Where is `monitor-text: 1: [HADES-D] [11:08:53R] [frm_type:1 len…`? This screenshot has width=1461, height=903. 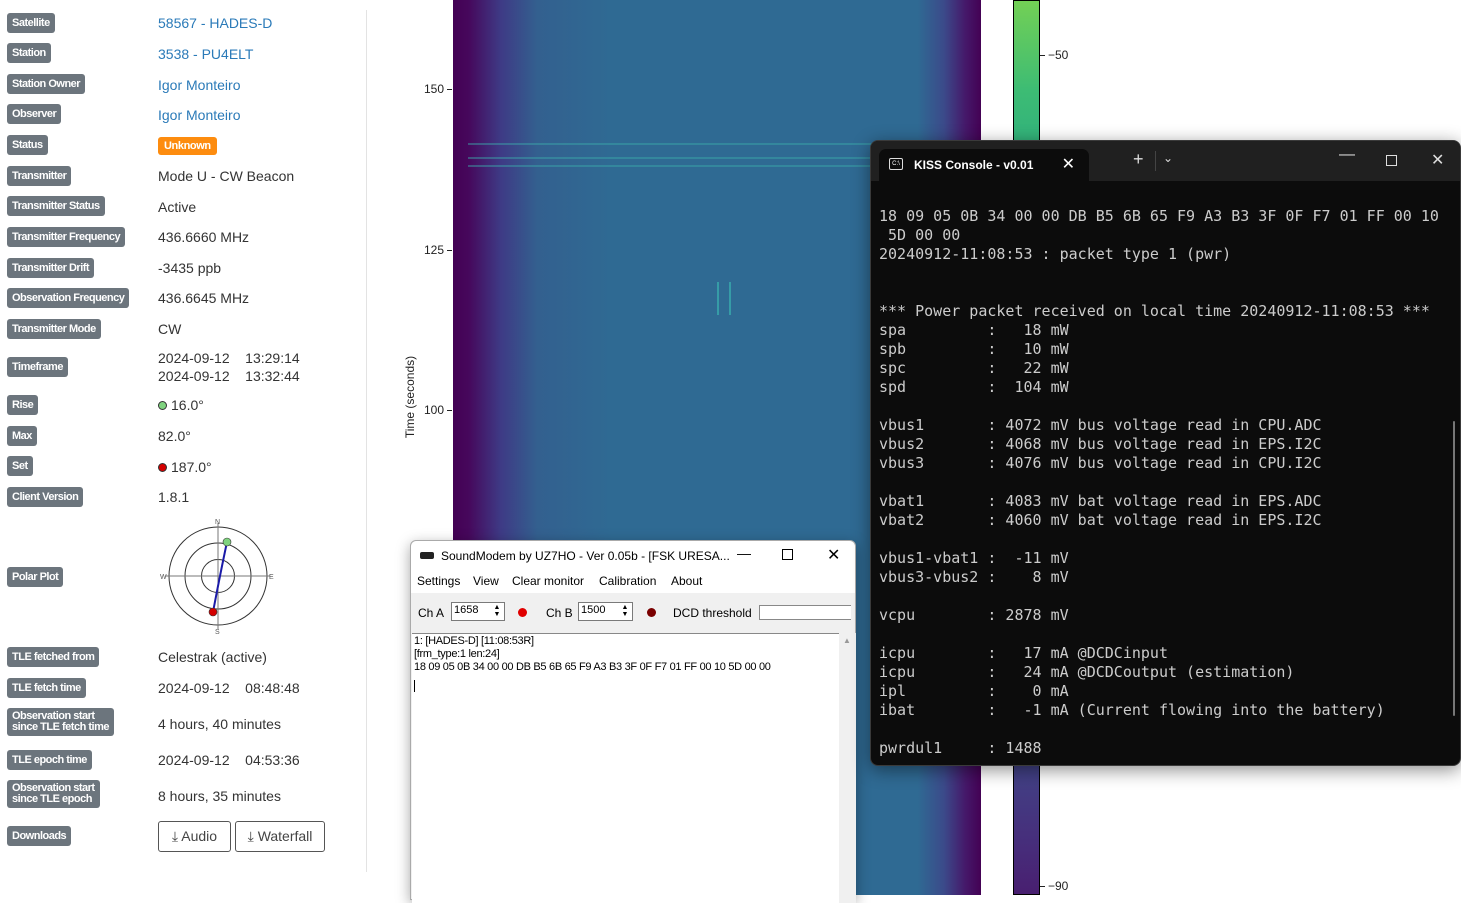 monitor-text: 1: [HADES-D] [11:08:53R] [frm_type:1 len… is located at coordinates (625, 768).